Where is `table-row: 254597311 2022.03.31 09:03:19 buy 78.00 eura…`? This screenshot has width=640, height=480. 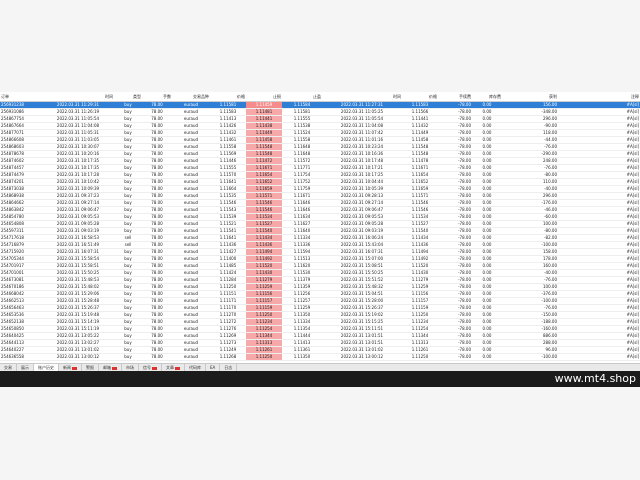 table-row: 254597311 2022.03.31 09:03:19 buy 78.00 eura… is located at coordinates (320, 231).